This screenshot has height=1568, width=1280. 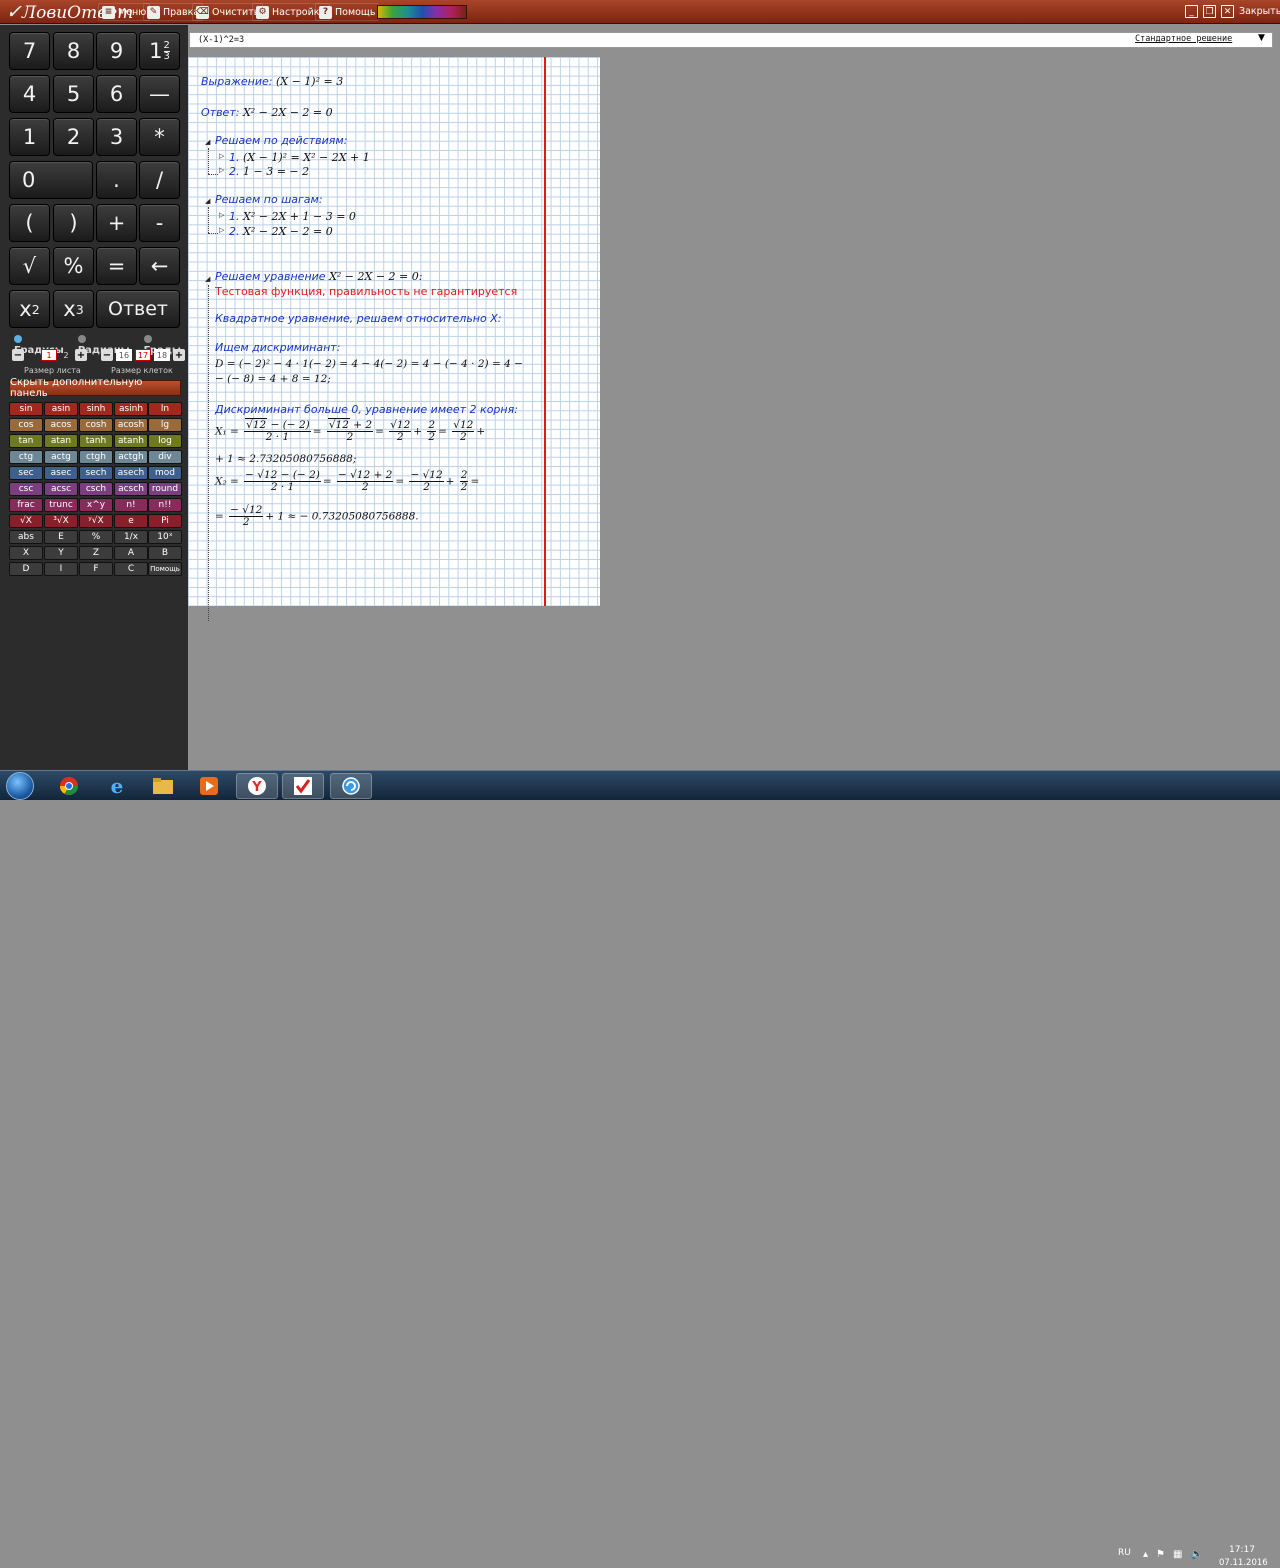 I want to click on network-icon: ▦, so click(x=1177, y=1554).